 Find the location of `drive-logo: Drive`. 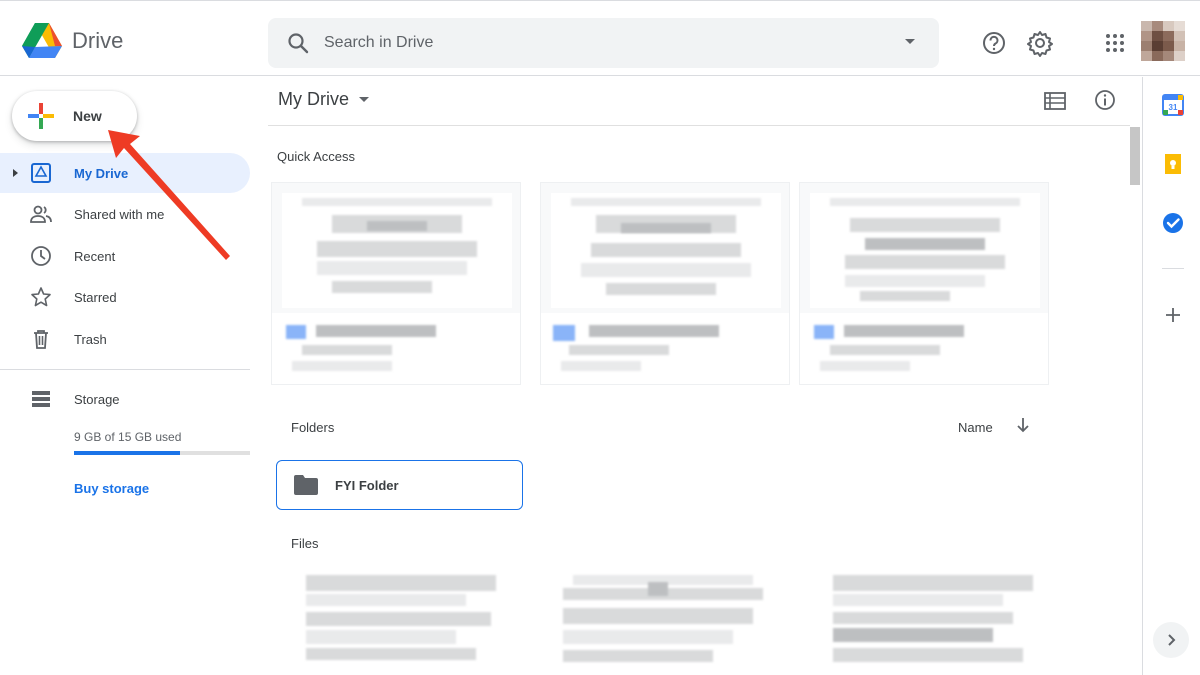

drive-logo: Drive is located at coordinates (72, 41).